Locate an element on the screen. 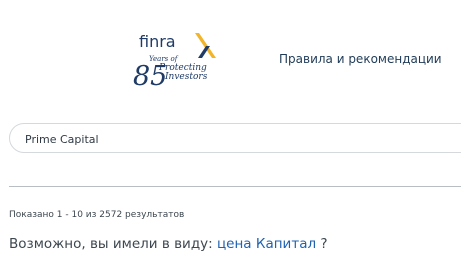 The height and width of the screenshot is (267, 461). finra-logo-graphic: finra 85 Years of Protecting Investors is located at coordinates (174, 61).